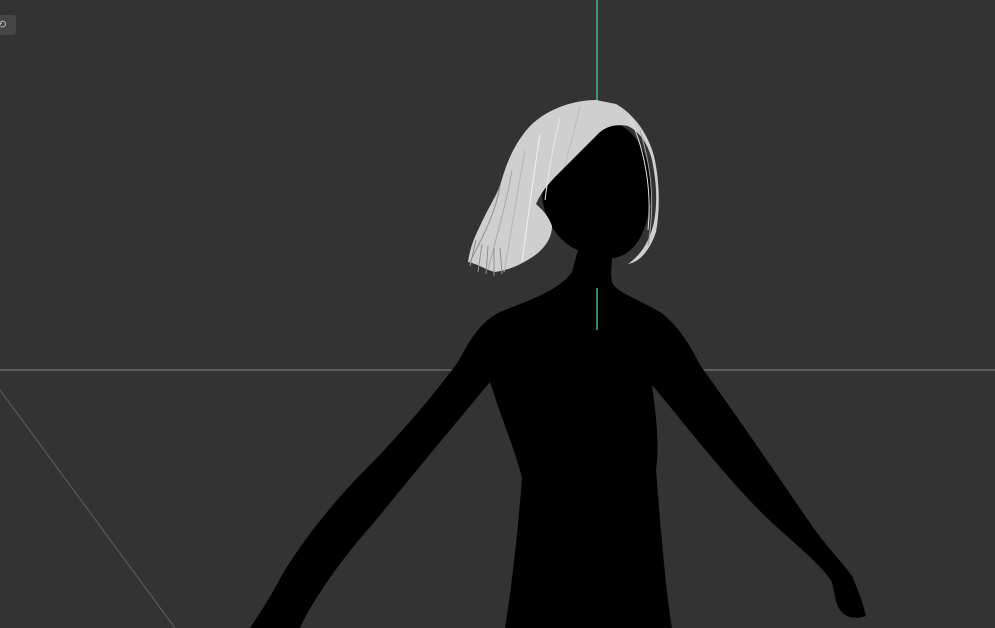  What do you see at coordinates (88, 508) in the screenshot?
I see `perspective-grid-line` at bounding box center [88, 508].